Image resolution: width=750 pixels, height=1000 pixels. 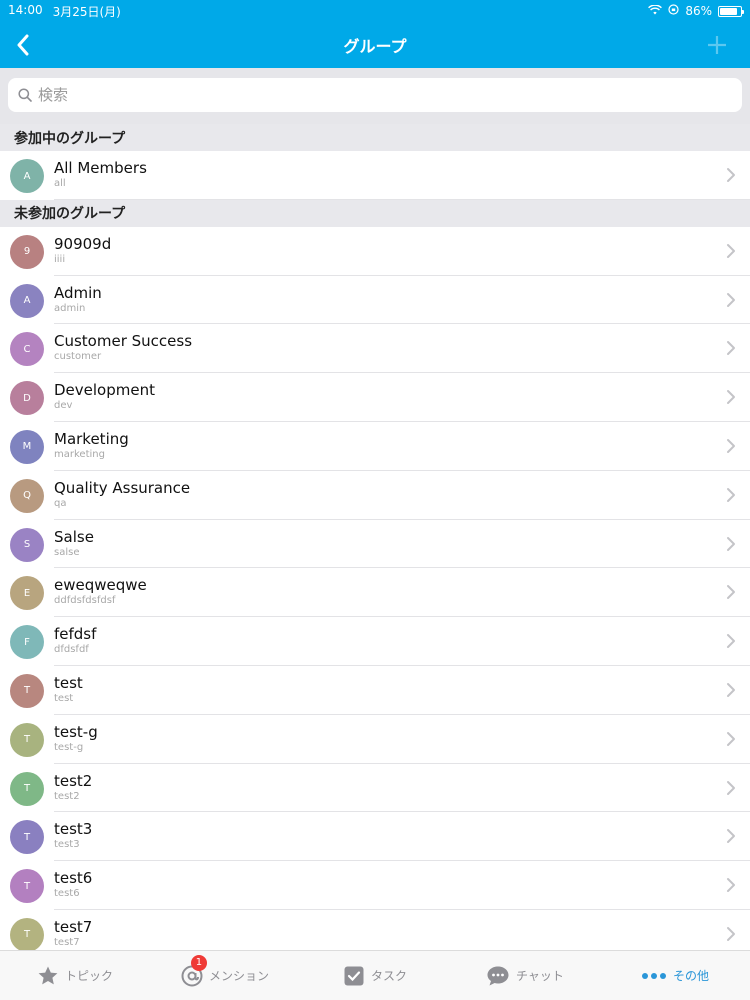 What do you see at coordinates (375, 175) in the screenshot?
I see `group-row: A All Members all` at bounding box center [375, 175].